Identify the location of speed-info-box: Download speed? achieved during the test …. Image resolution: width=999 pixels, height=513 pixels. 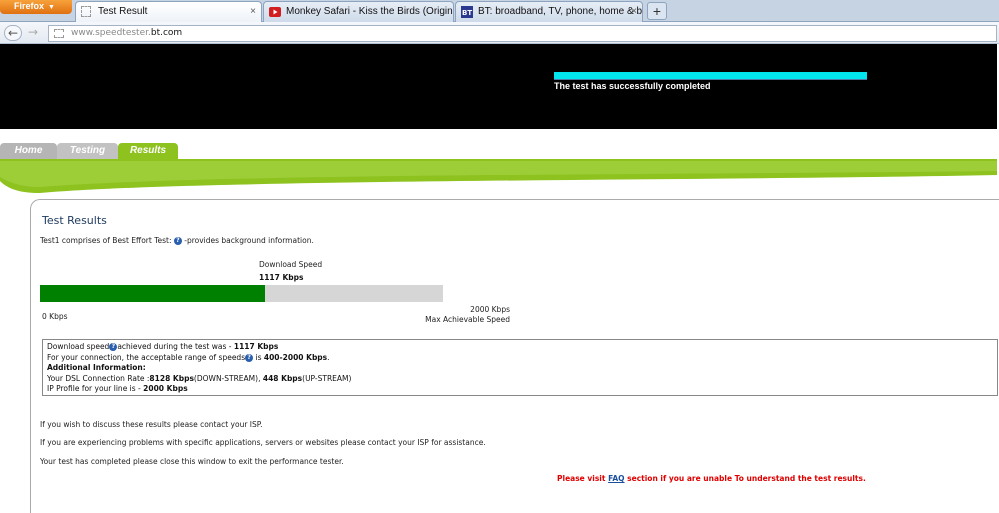
(520, 367).